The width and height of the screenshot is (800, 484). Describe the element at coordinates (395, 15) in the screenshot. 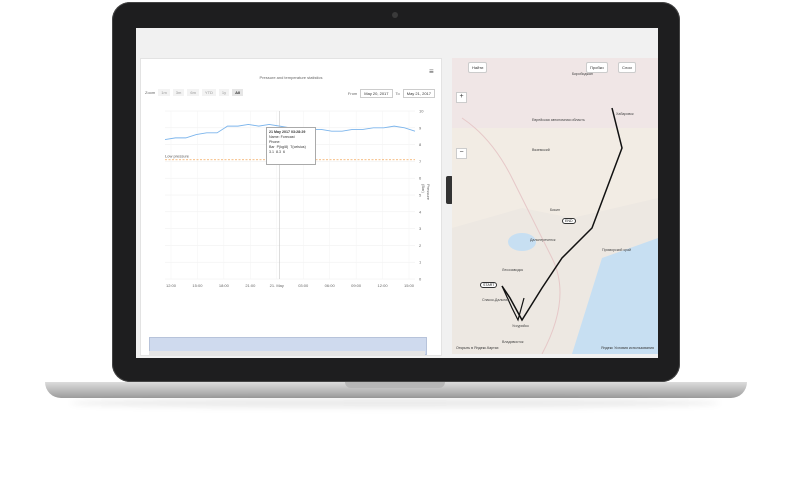

I see `camera-icon` at that location.